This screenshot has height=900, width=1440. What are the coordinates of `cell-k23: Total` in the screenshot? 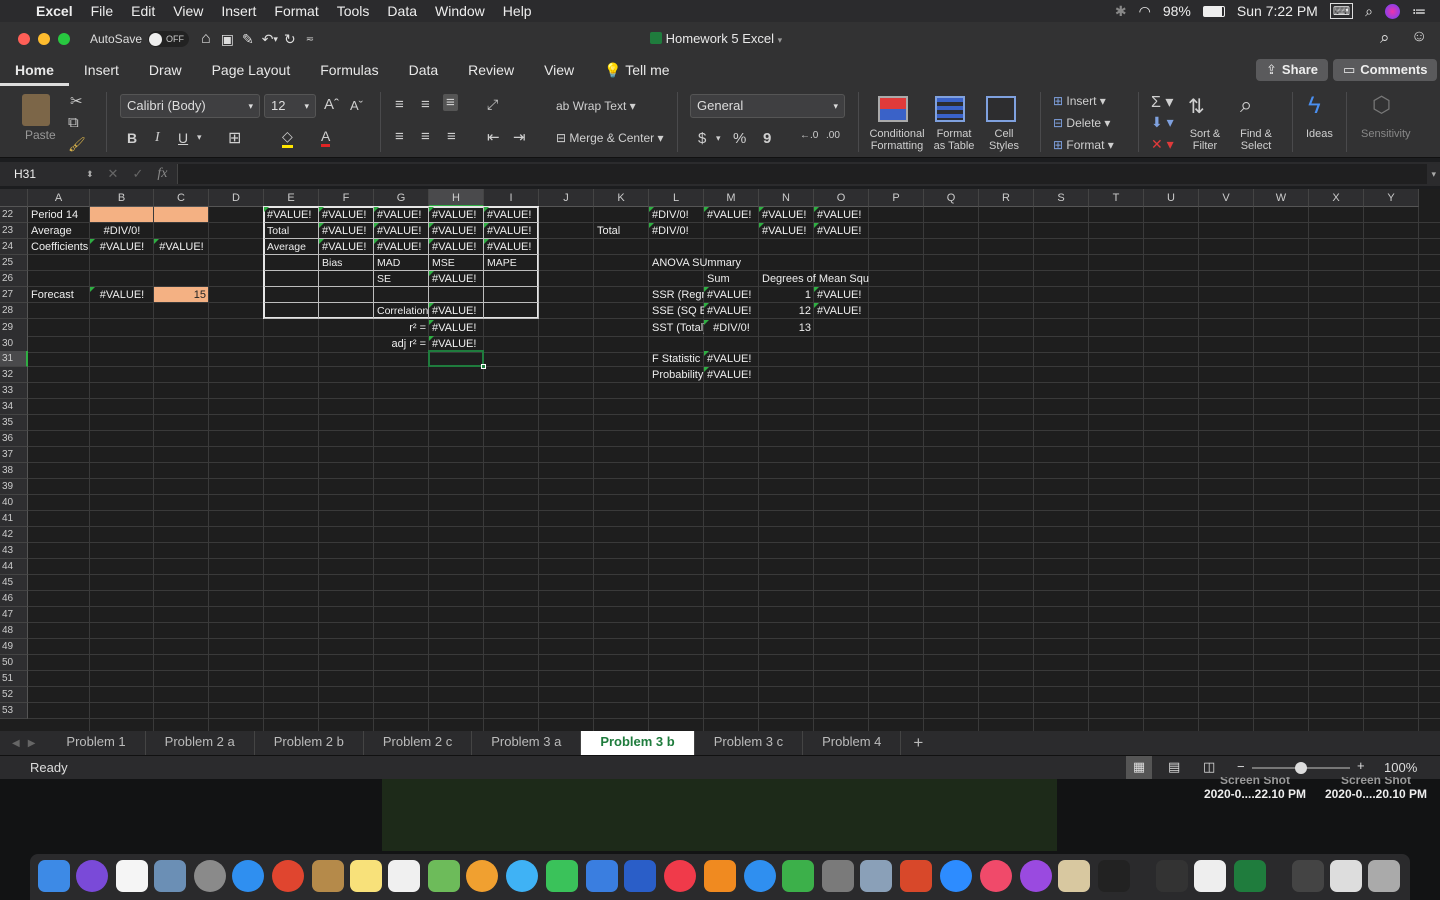 It's located at (621, 231).